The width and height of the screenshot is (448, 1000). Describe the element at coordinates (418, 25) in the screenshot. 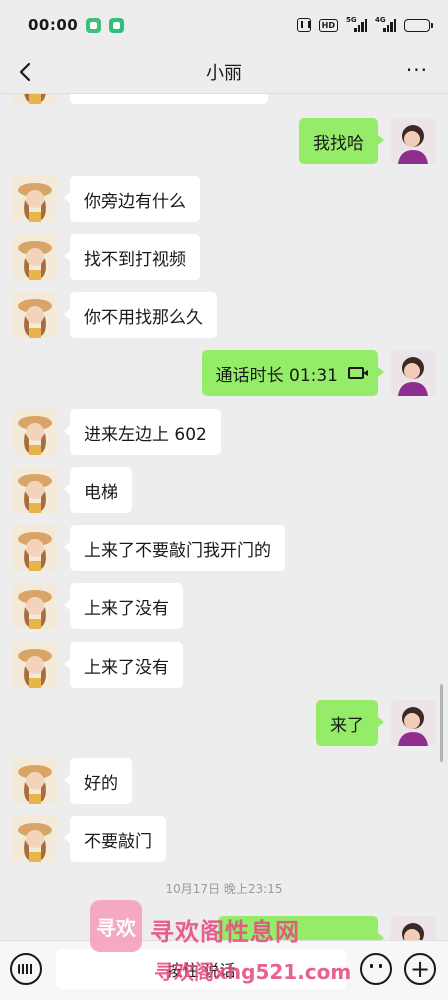

I see `battery-icon` at that location.